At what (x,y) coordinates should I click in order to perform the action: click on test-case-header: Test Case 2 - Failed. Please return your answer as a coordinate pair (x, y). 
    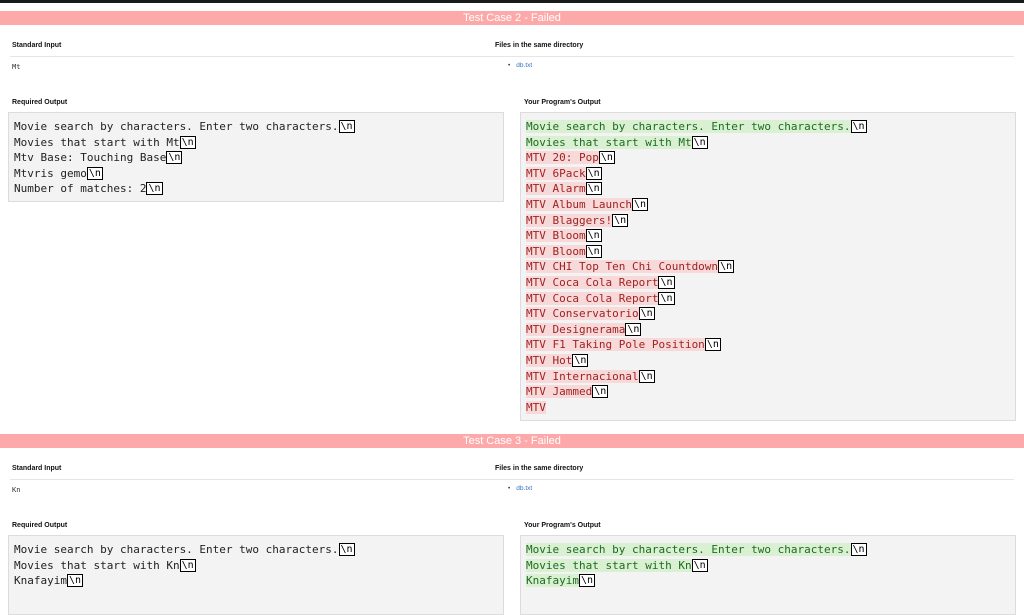
    Looking at the image, I should click on (512, 18).